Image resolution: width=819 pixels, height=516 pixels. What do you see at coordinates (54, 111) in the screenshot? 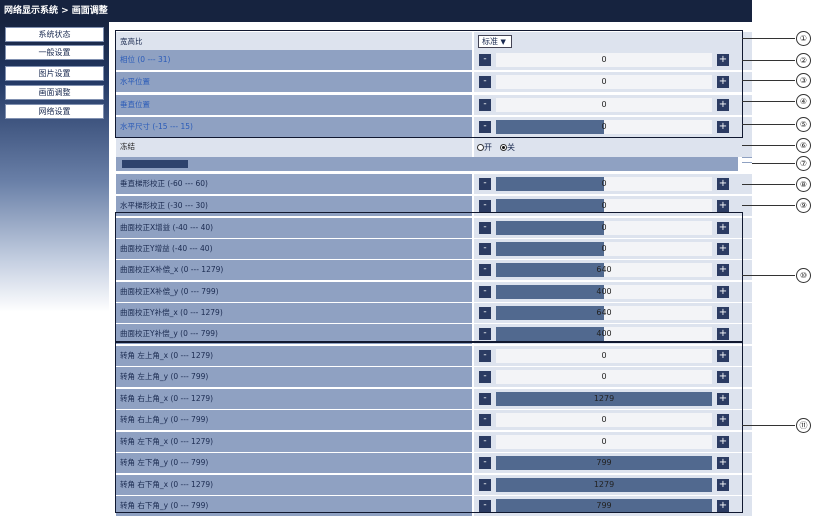
I see `sidebar-item-network-settings: 网络设置` at bounding box center [54, 111].